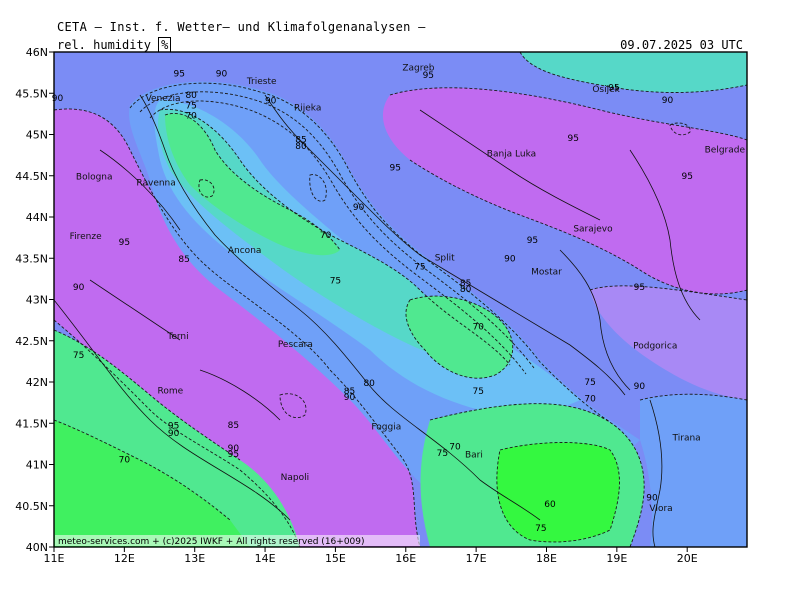 Image resolution: width=800 pixels, height=600 pixels. Describe the element at coordinates (511, 154) in the screenshot. I see `city-label: Banja Luka` at that location.